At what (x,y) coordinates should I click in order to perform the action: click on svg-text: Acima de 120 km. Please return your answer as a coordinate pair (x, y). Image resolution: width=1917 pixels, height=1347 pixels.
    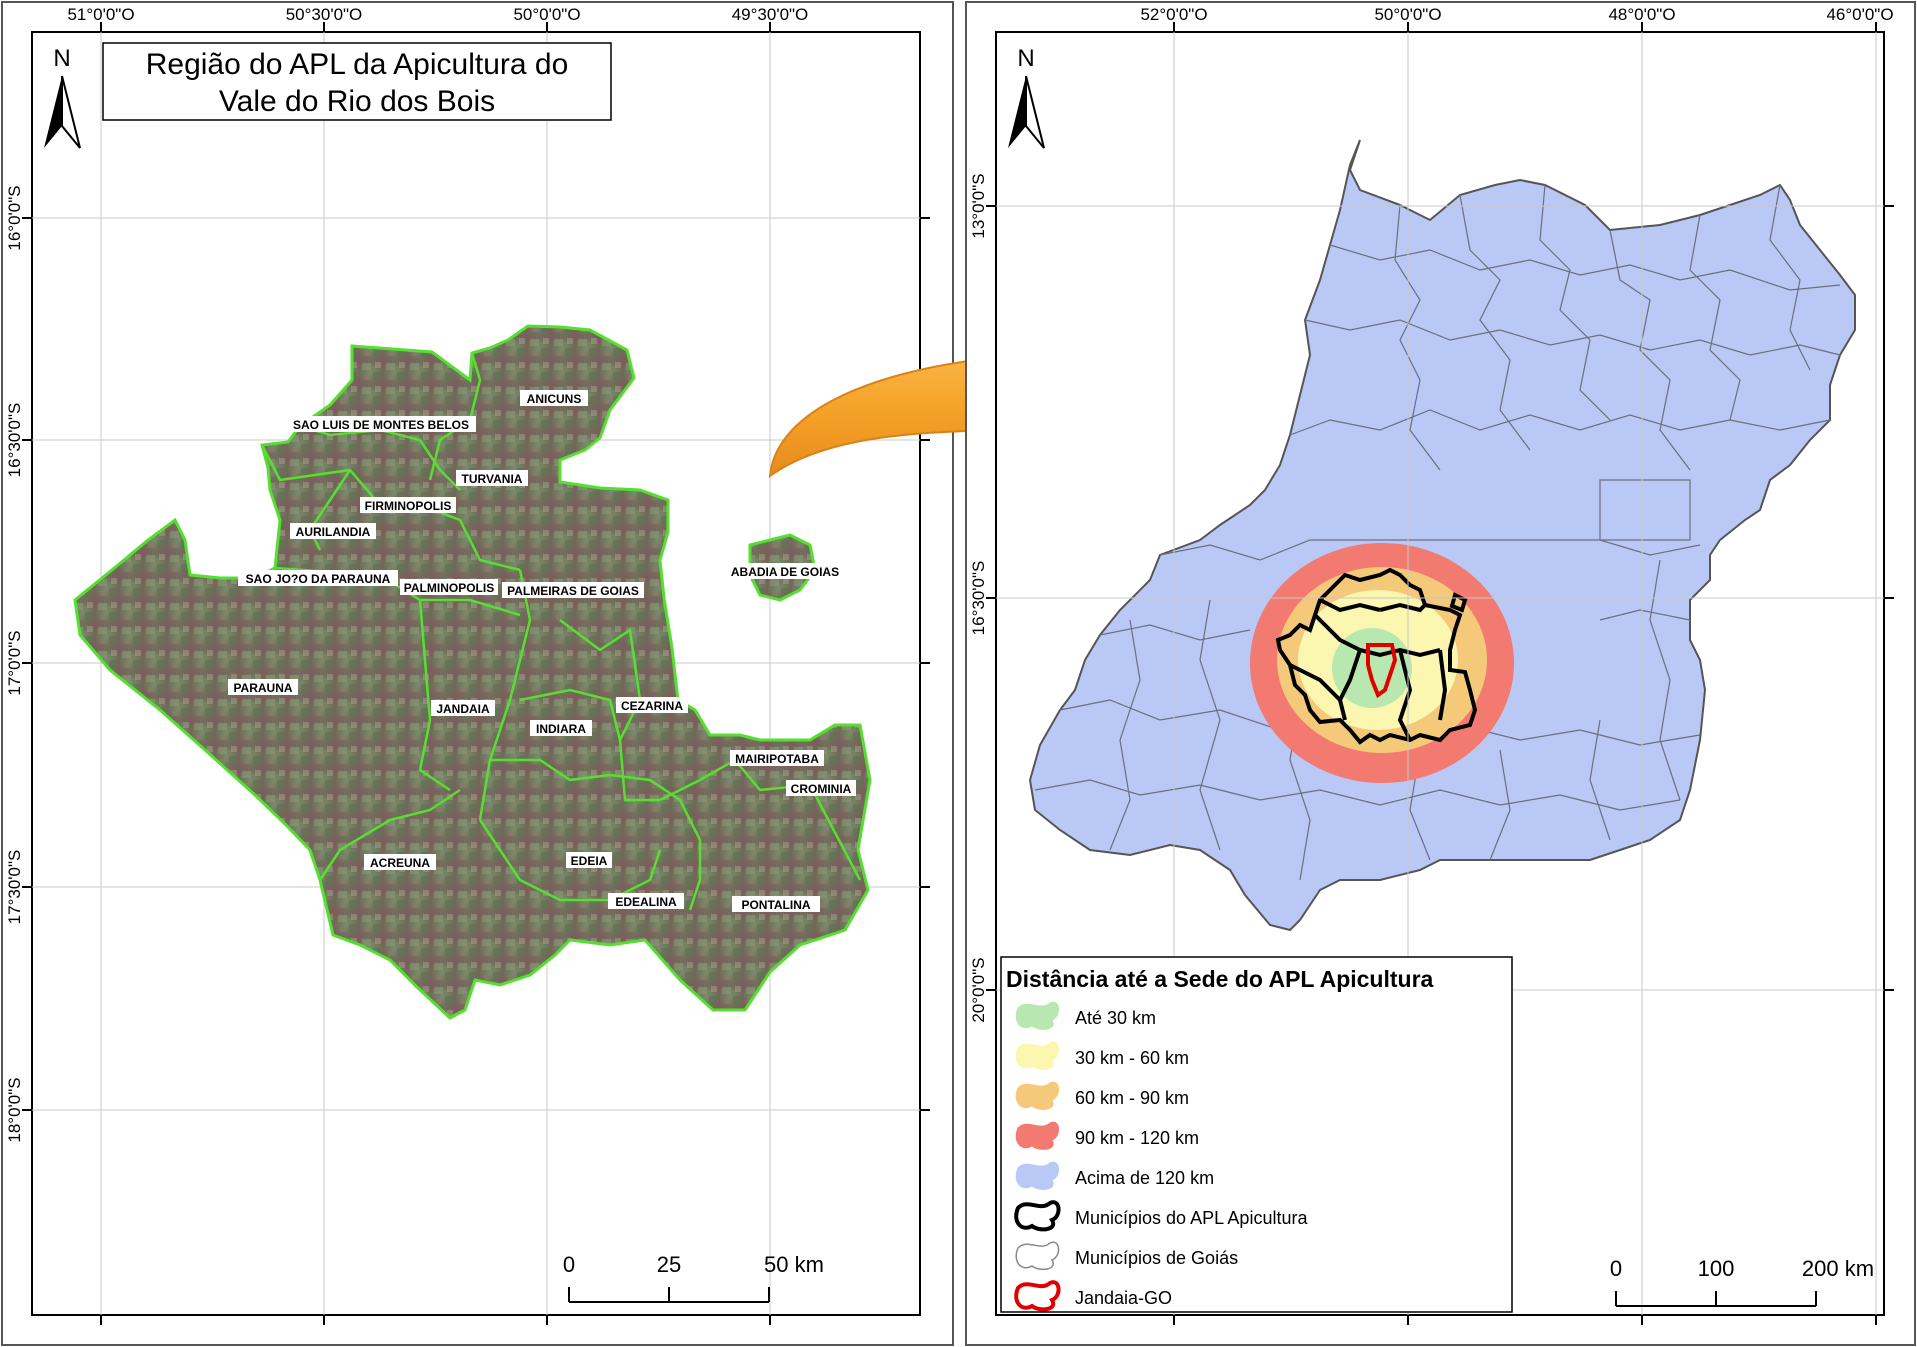
    Looking at the image, I should click on (1144, 1178).